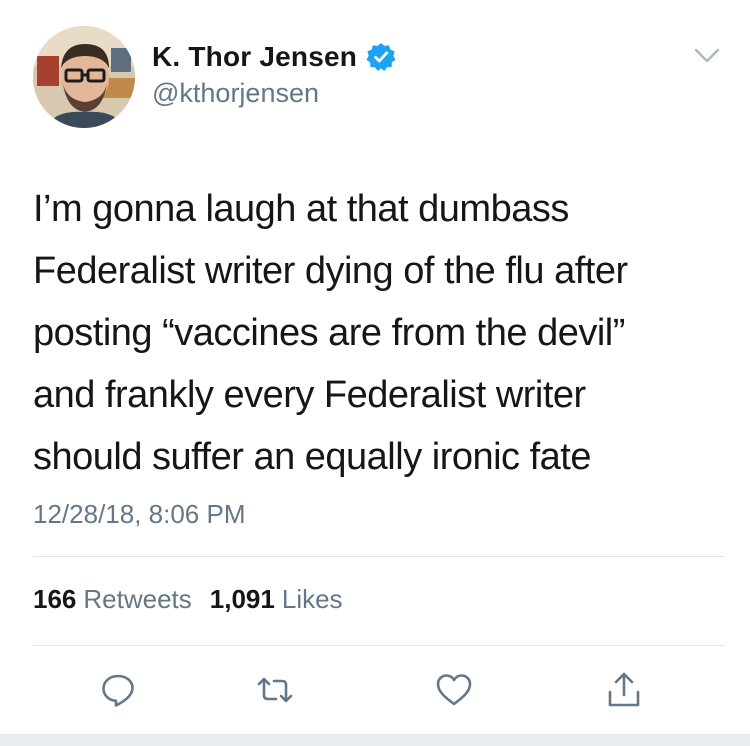 The image size is (750, 746). I want to click on heart-icon, so click(454, 690).